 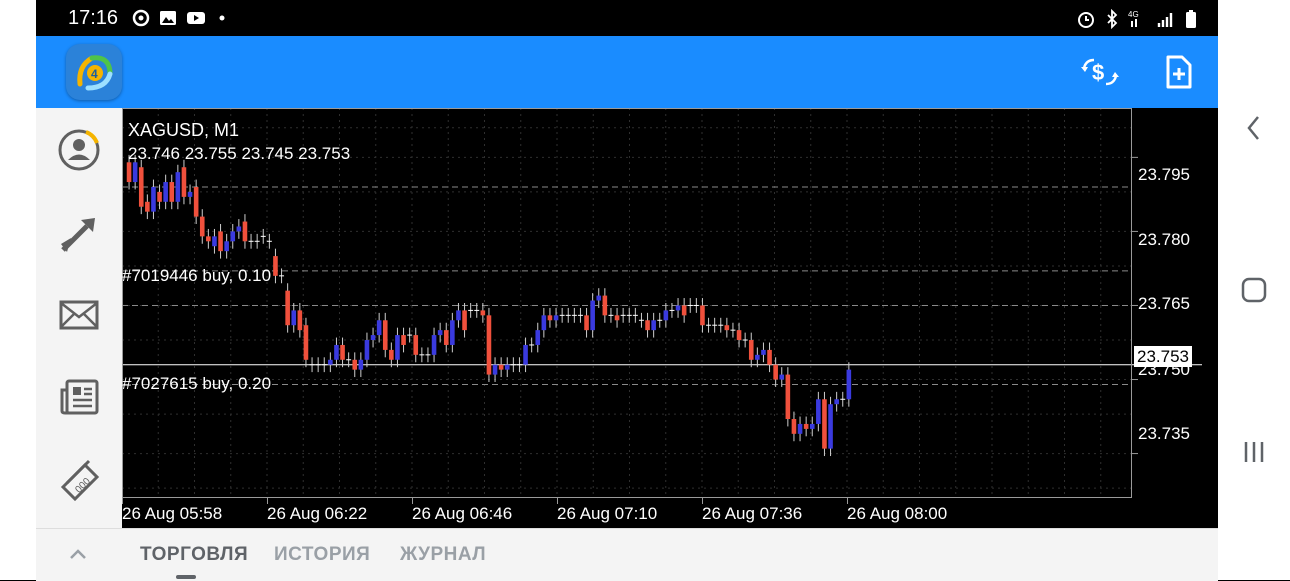 I want to click on sidebar-item-mail, so click(x=79, y=315).